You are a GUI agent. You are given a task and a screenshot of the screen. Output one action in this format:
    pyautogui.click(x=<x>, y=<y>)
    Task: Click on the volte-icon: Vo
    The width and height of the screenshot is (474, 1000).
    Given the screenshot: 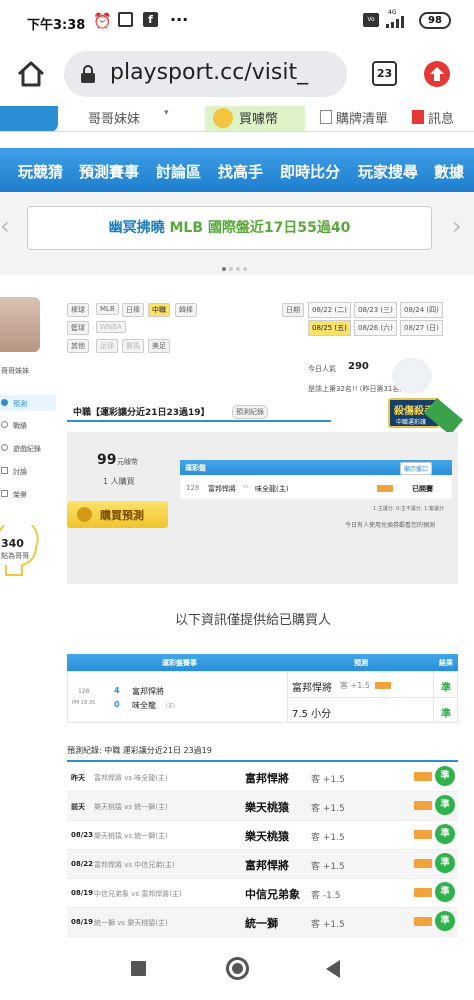 What is the action you would take?
    pyautogui.click(x=371, y=20)
    